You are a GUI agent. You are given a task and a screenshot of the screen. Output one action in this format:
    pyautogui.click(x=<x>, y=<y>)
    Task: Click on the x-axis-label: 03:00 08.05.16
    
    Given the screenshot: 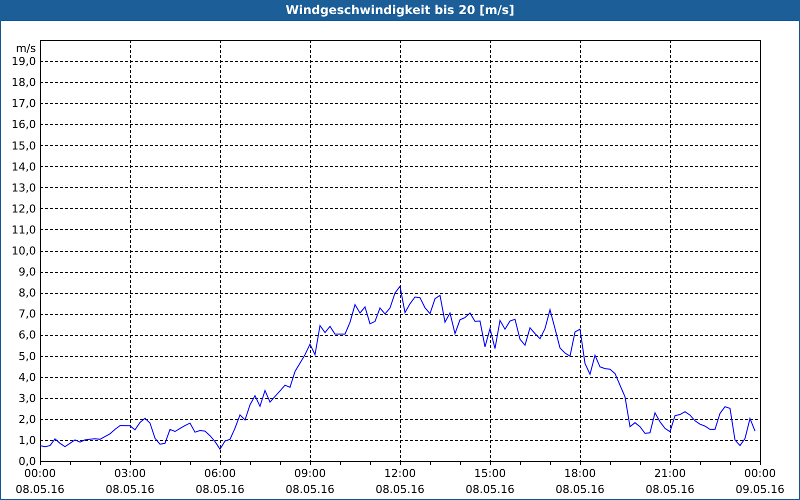 What is the action you would take?
    pyautogui.click(x=130, y=481)
    